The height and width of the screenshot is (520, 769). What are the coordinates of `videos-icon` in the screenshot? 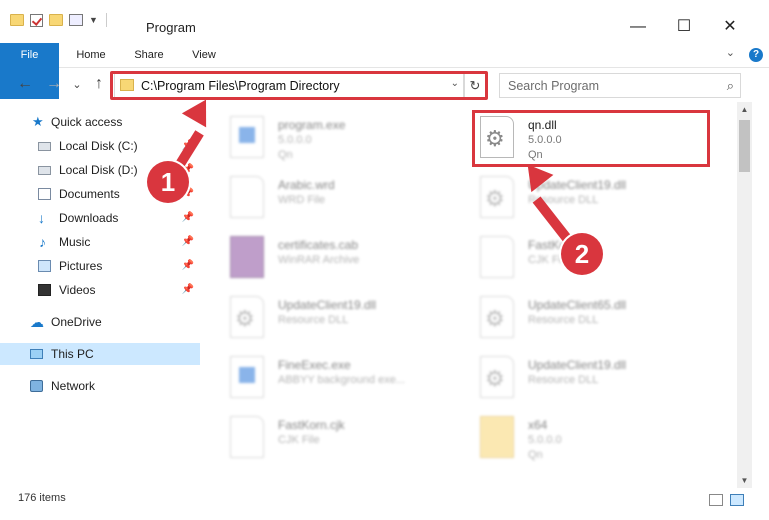 It's located at (44, 290).